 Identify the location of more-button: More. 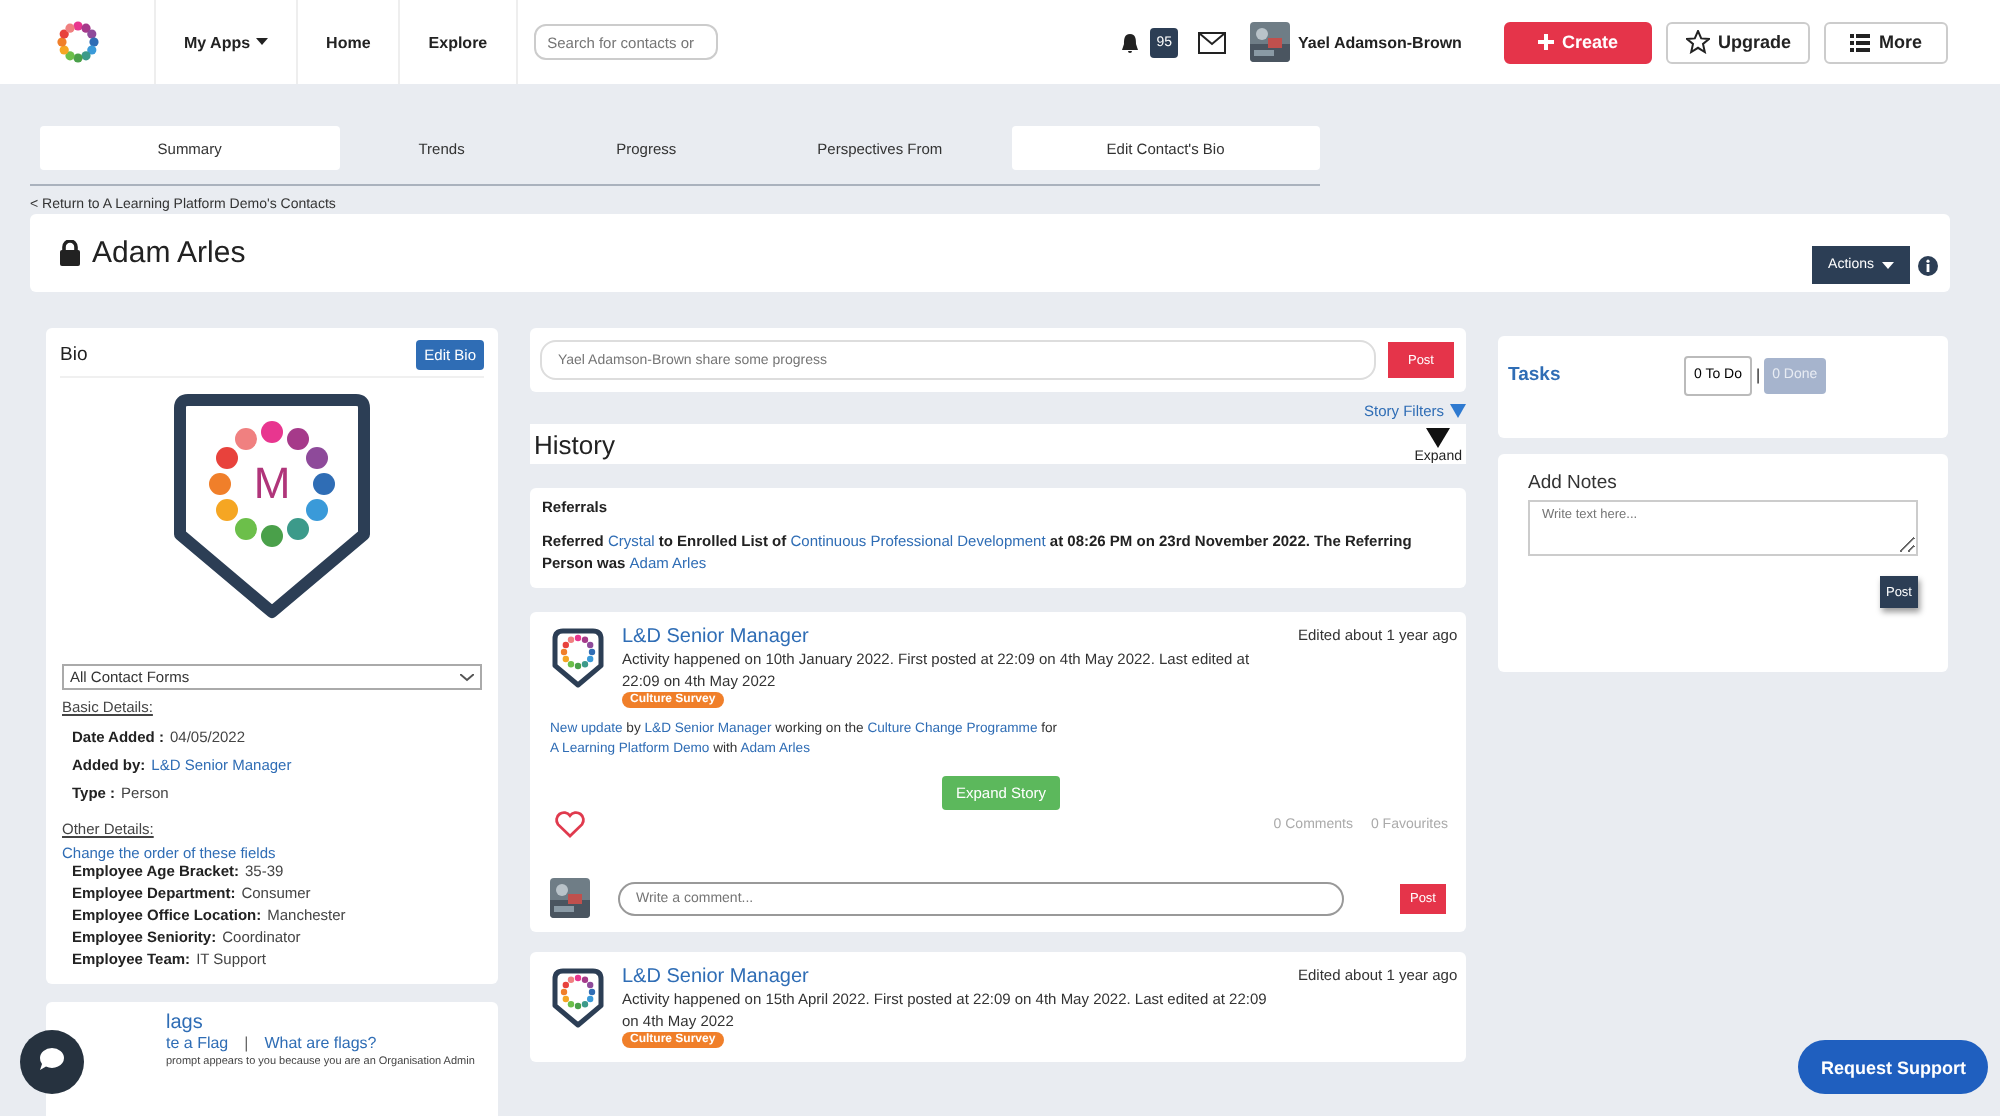
(1886, 42).